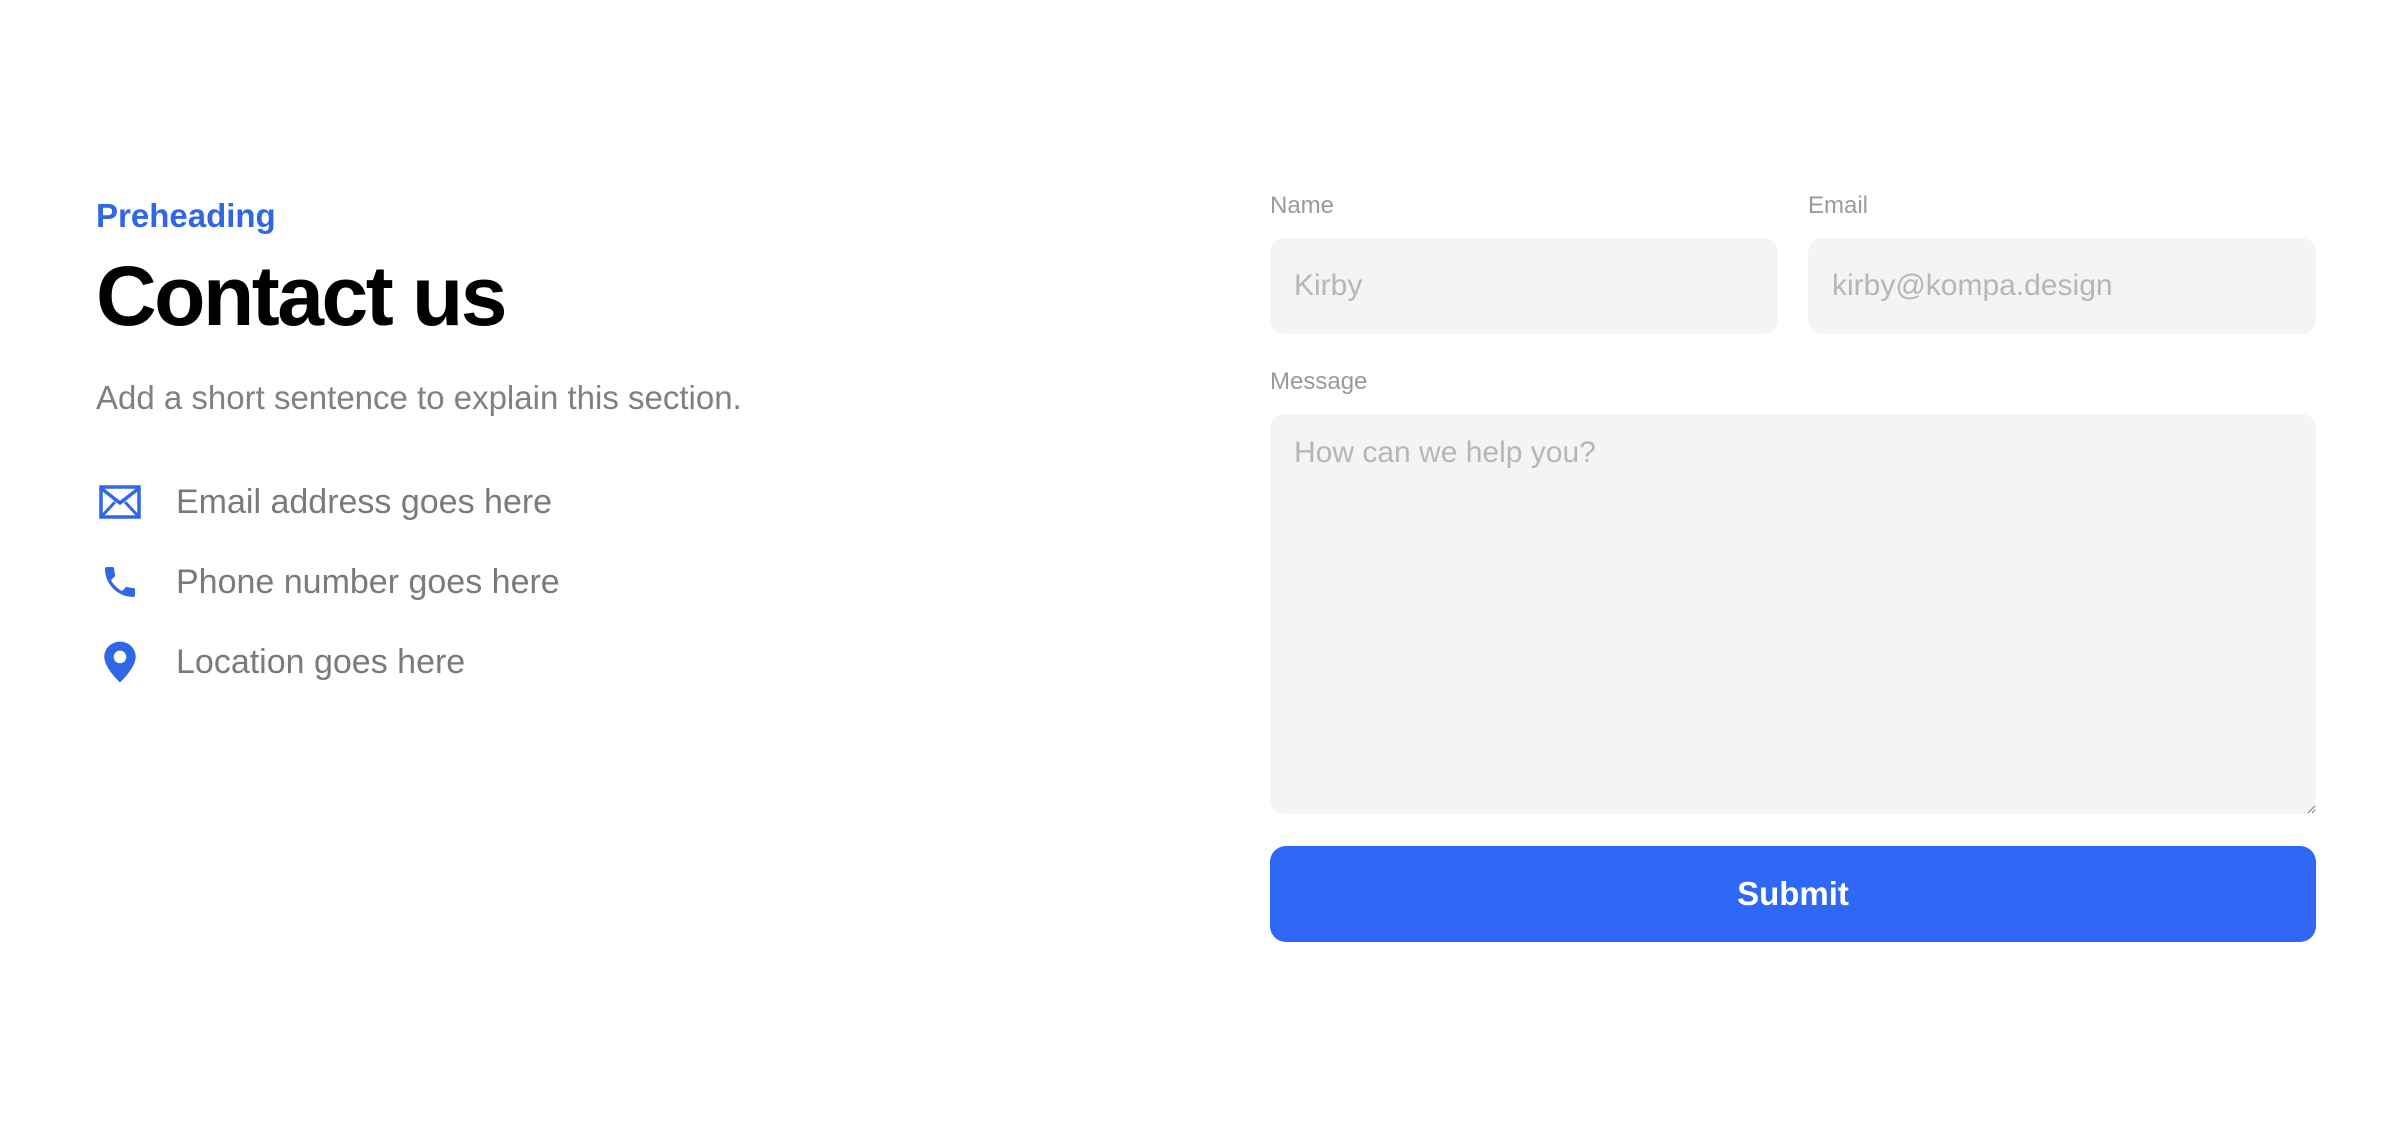  I want to click on preheading: Preheading, so click(186, 215).